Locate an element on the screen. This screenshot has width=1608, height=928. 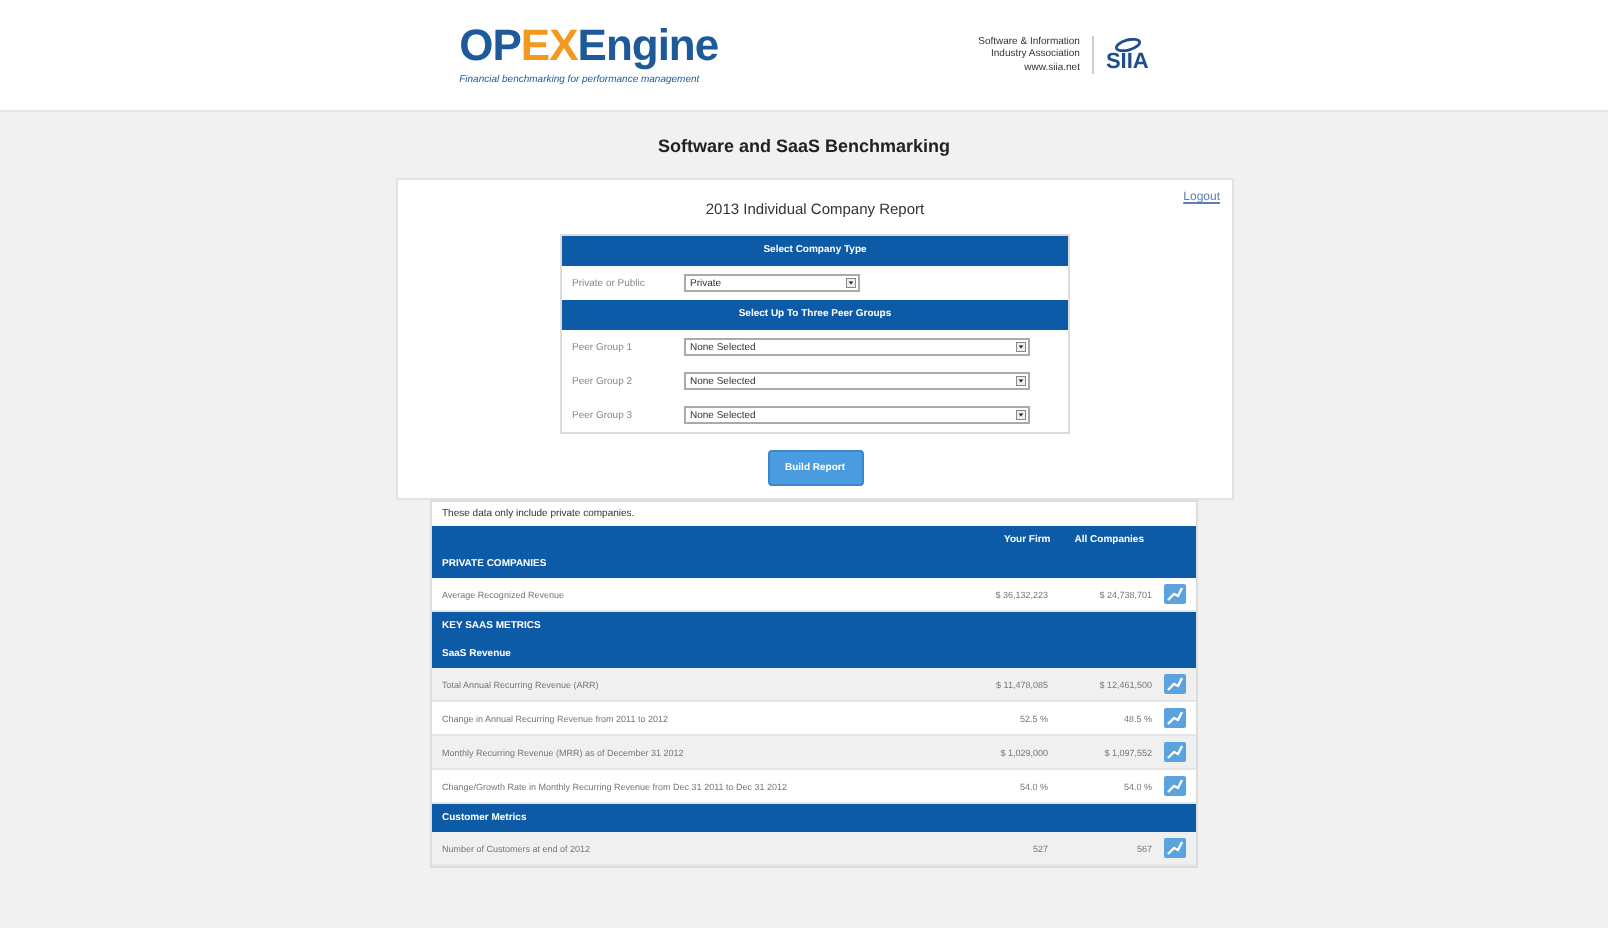
page-title: Software and SaaS Benchmarking is located at coordinates (804, 146).